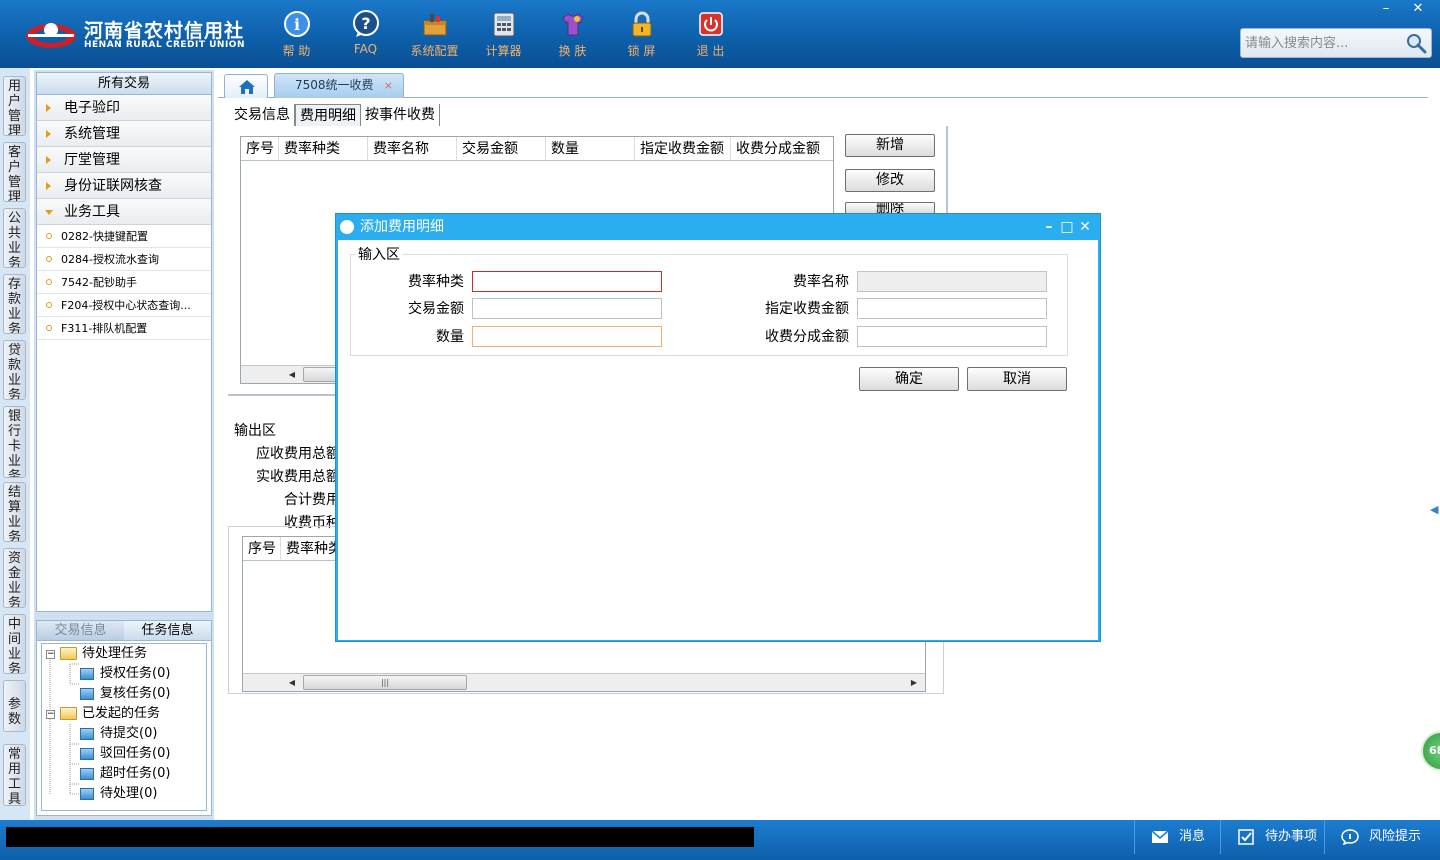 Image resolution: width=1440 pixels, height=860 pixels. Describe the element at coordinates (385, 682) in the screenshot. I see `scroll-thumb: |||` at that location.